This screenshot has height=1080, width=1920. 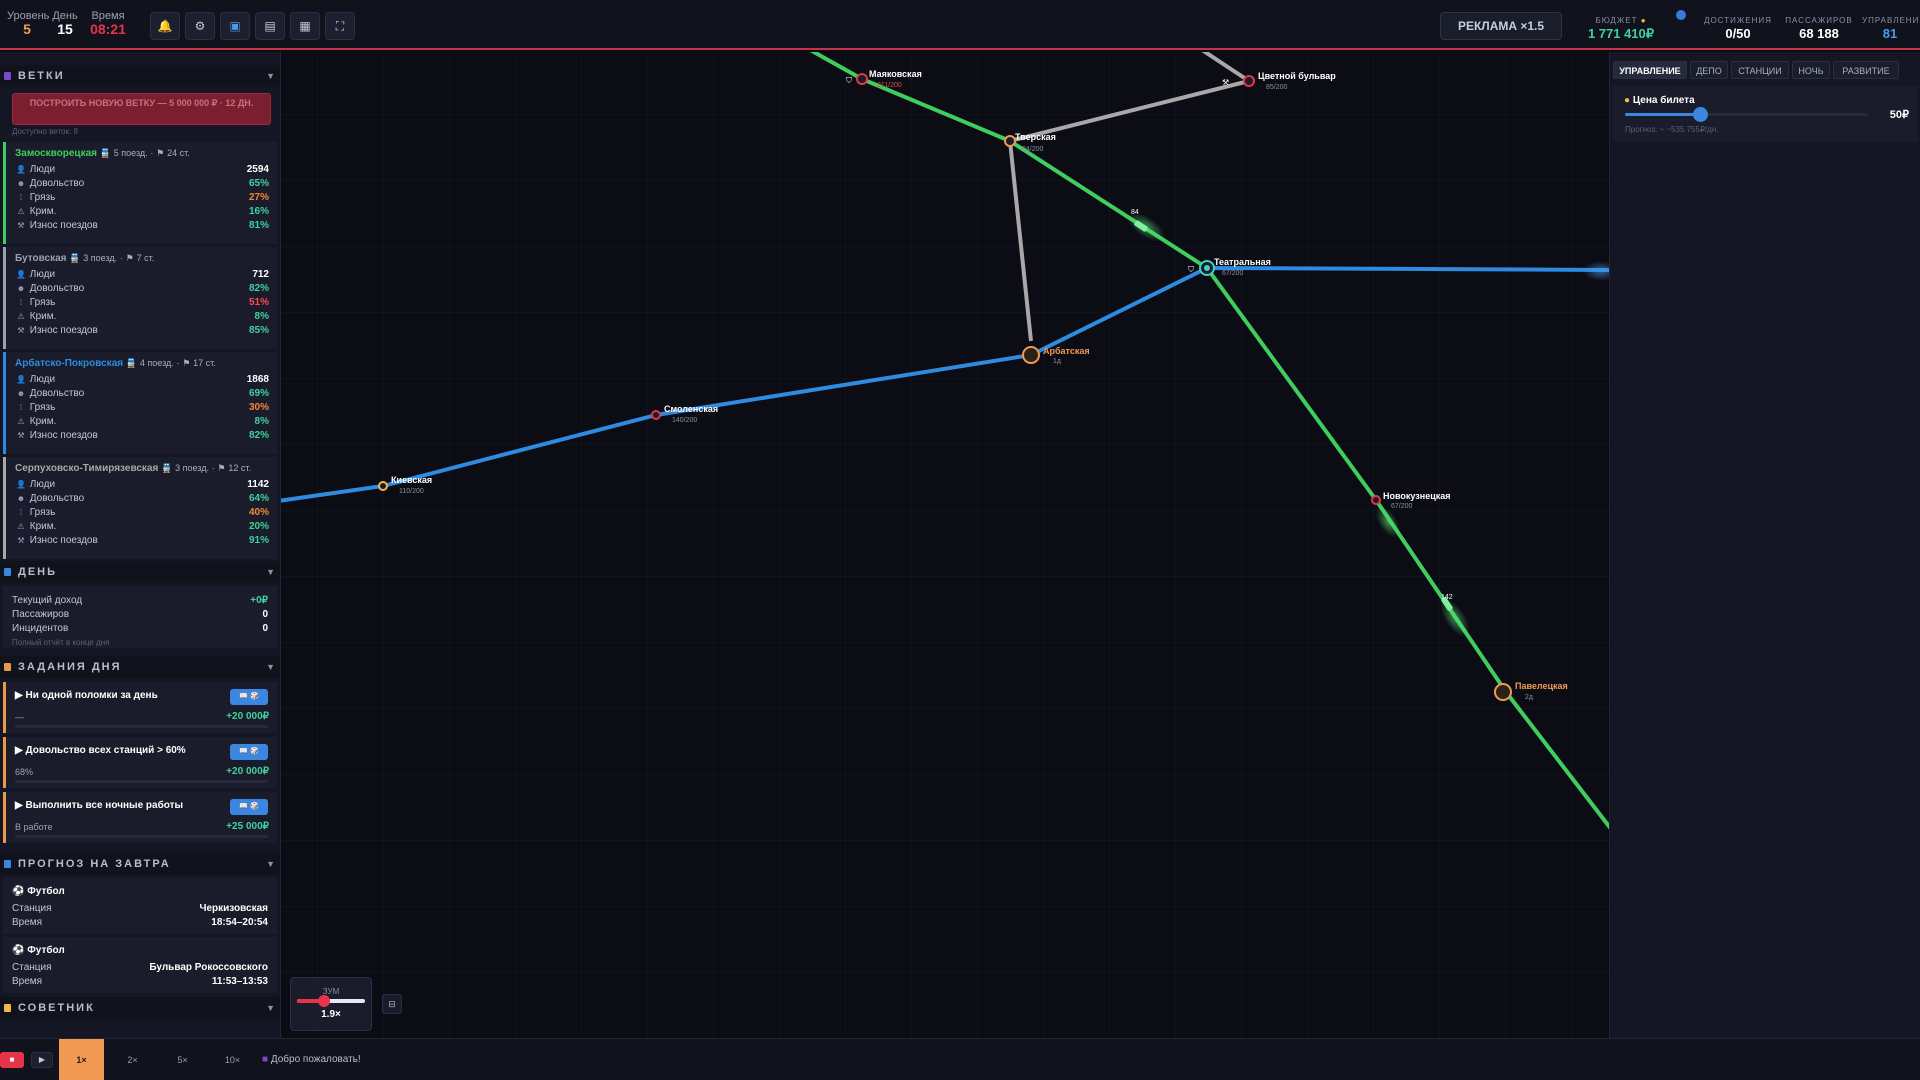 What do you see at coordinates (142, 275) in the screenshot?
I see `branch-stat-people: 👤 Люди 712` at bounding box center [142, 275].